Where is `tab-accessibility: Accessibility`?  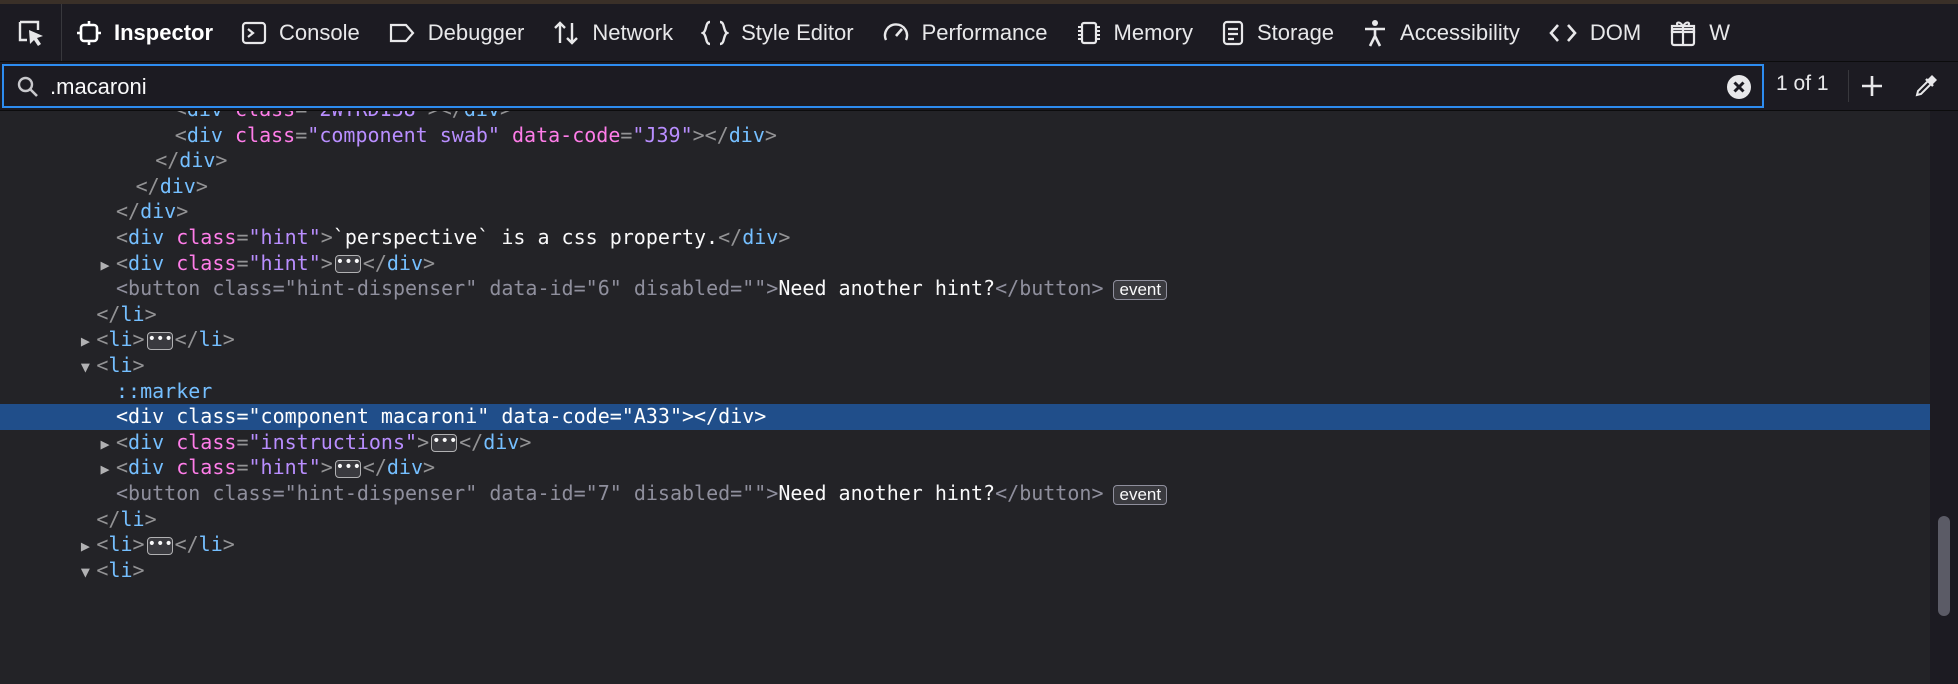
tab-accessibility: Accessibility is located at coordinates (1441, 32).